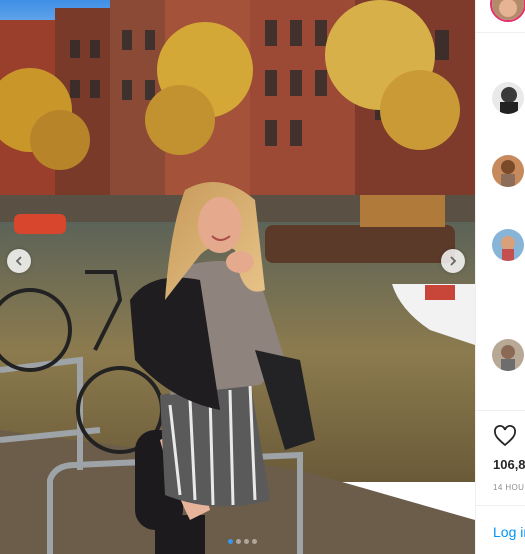 The width and height of the screenshot is (525, 554). I want to click on likes-count: 106,8, so click(509, 464).